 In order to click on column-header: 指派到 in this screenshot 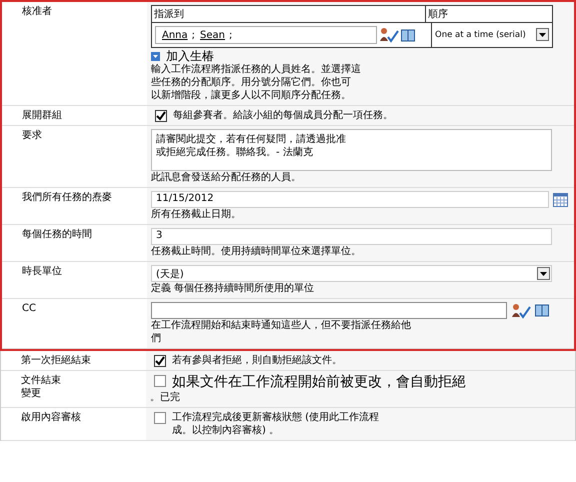, I will do `click(169, 15)`.